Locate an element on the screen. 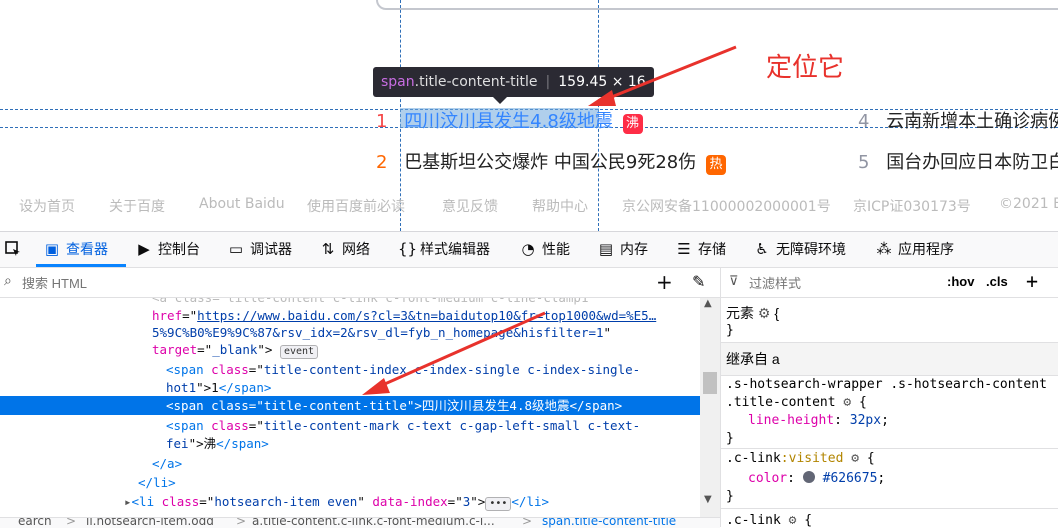 The height and width of the screenshot is (528, 1058). hotsearch-item-4: 4 云南新增本土确诊病例 is located at coordinates (958, 120).